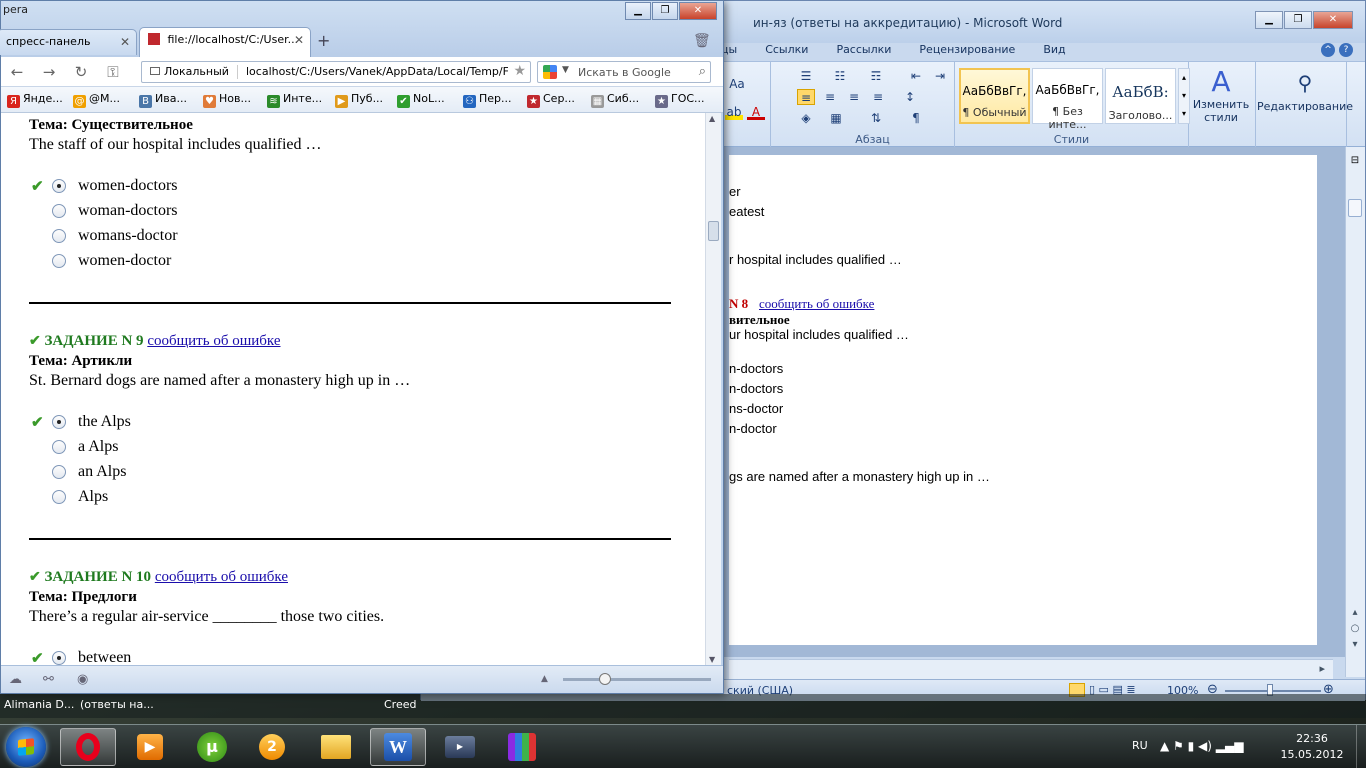 This screenshot has height=768, width=1366. What do you see at coordinates (26, 747) in the screenshot?
I see `start-button` at bounding box center [26, 747].